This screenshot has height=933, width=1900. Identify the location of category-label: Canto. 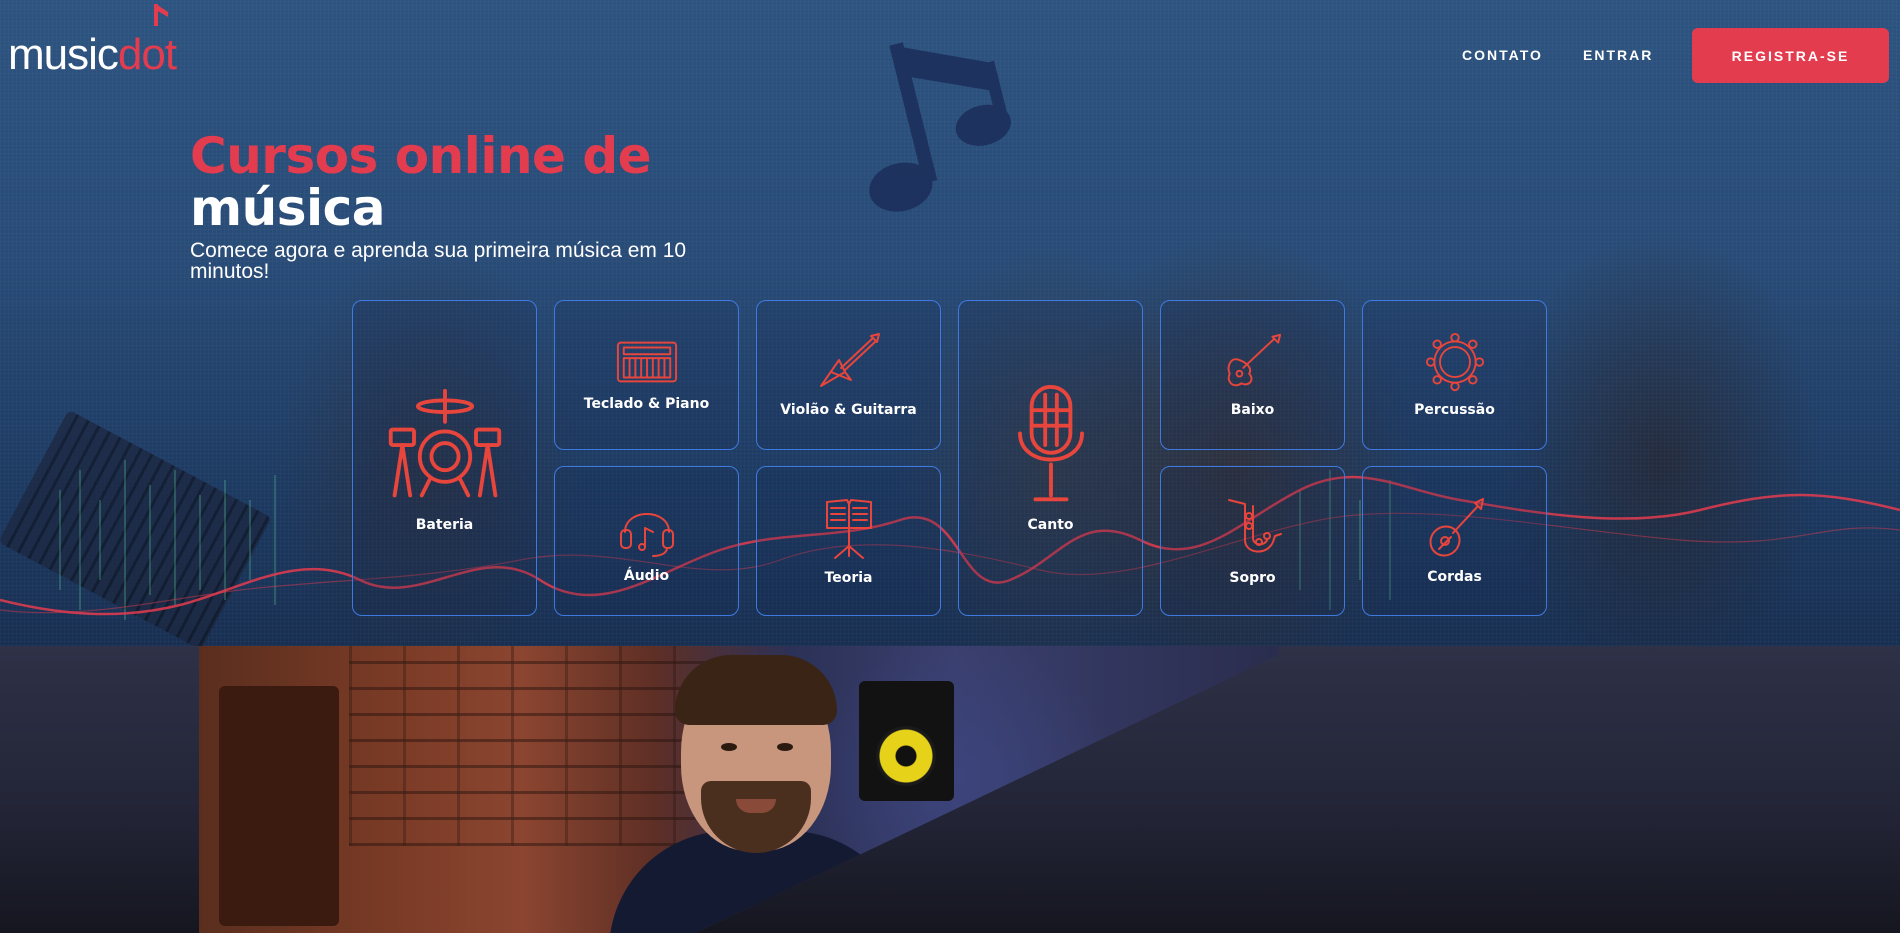
(1050, 525).